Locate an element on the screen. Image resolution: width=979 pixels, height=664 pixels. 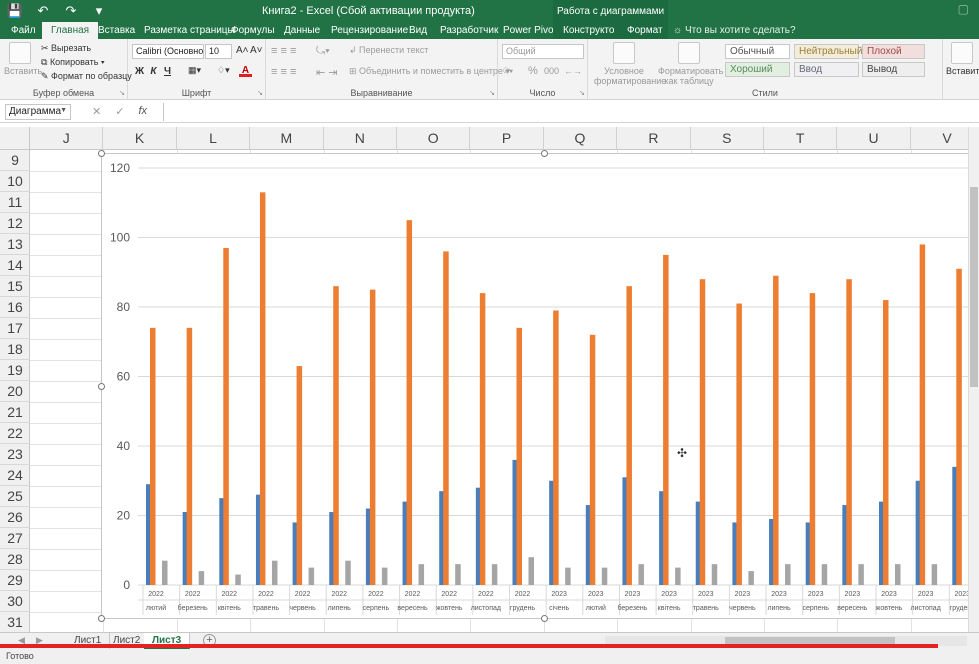
column-header: S is located at coordinates (727, 138).